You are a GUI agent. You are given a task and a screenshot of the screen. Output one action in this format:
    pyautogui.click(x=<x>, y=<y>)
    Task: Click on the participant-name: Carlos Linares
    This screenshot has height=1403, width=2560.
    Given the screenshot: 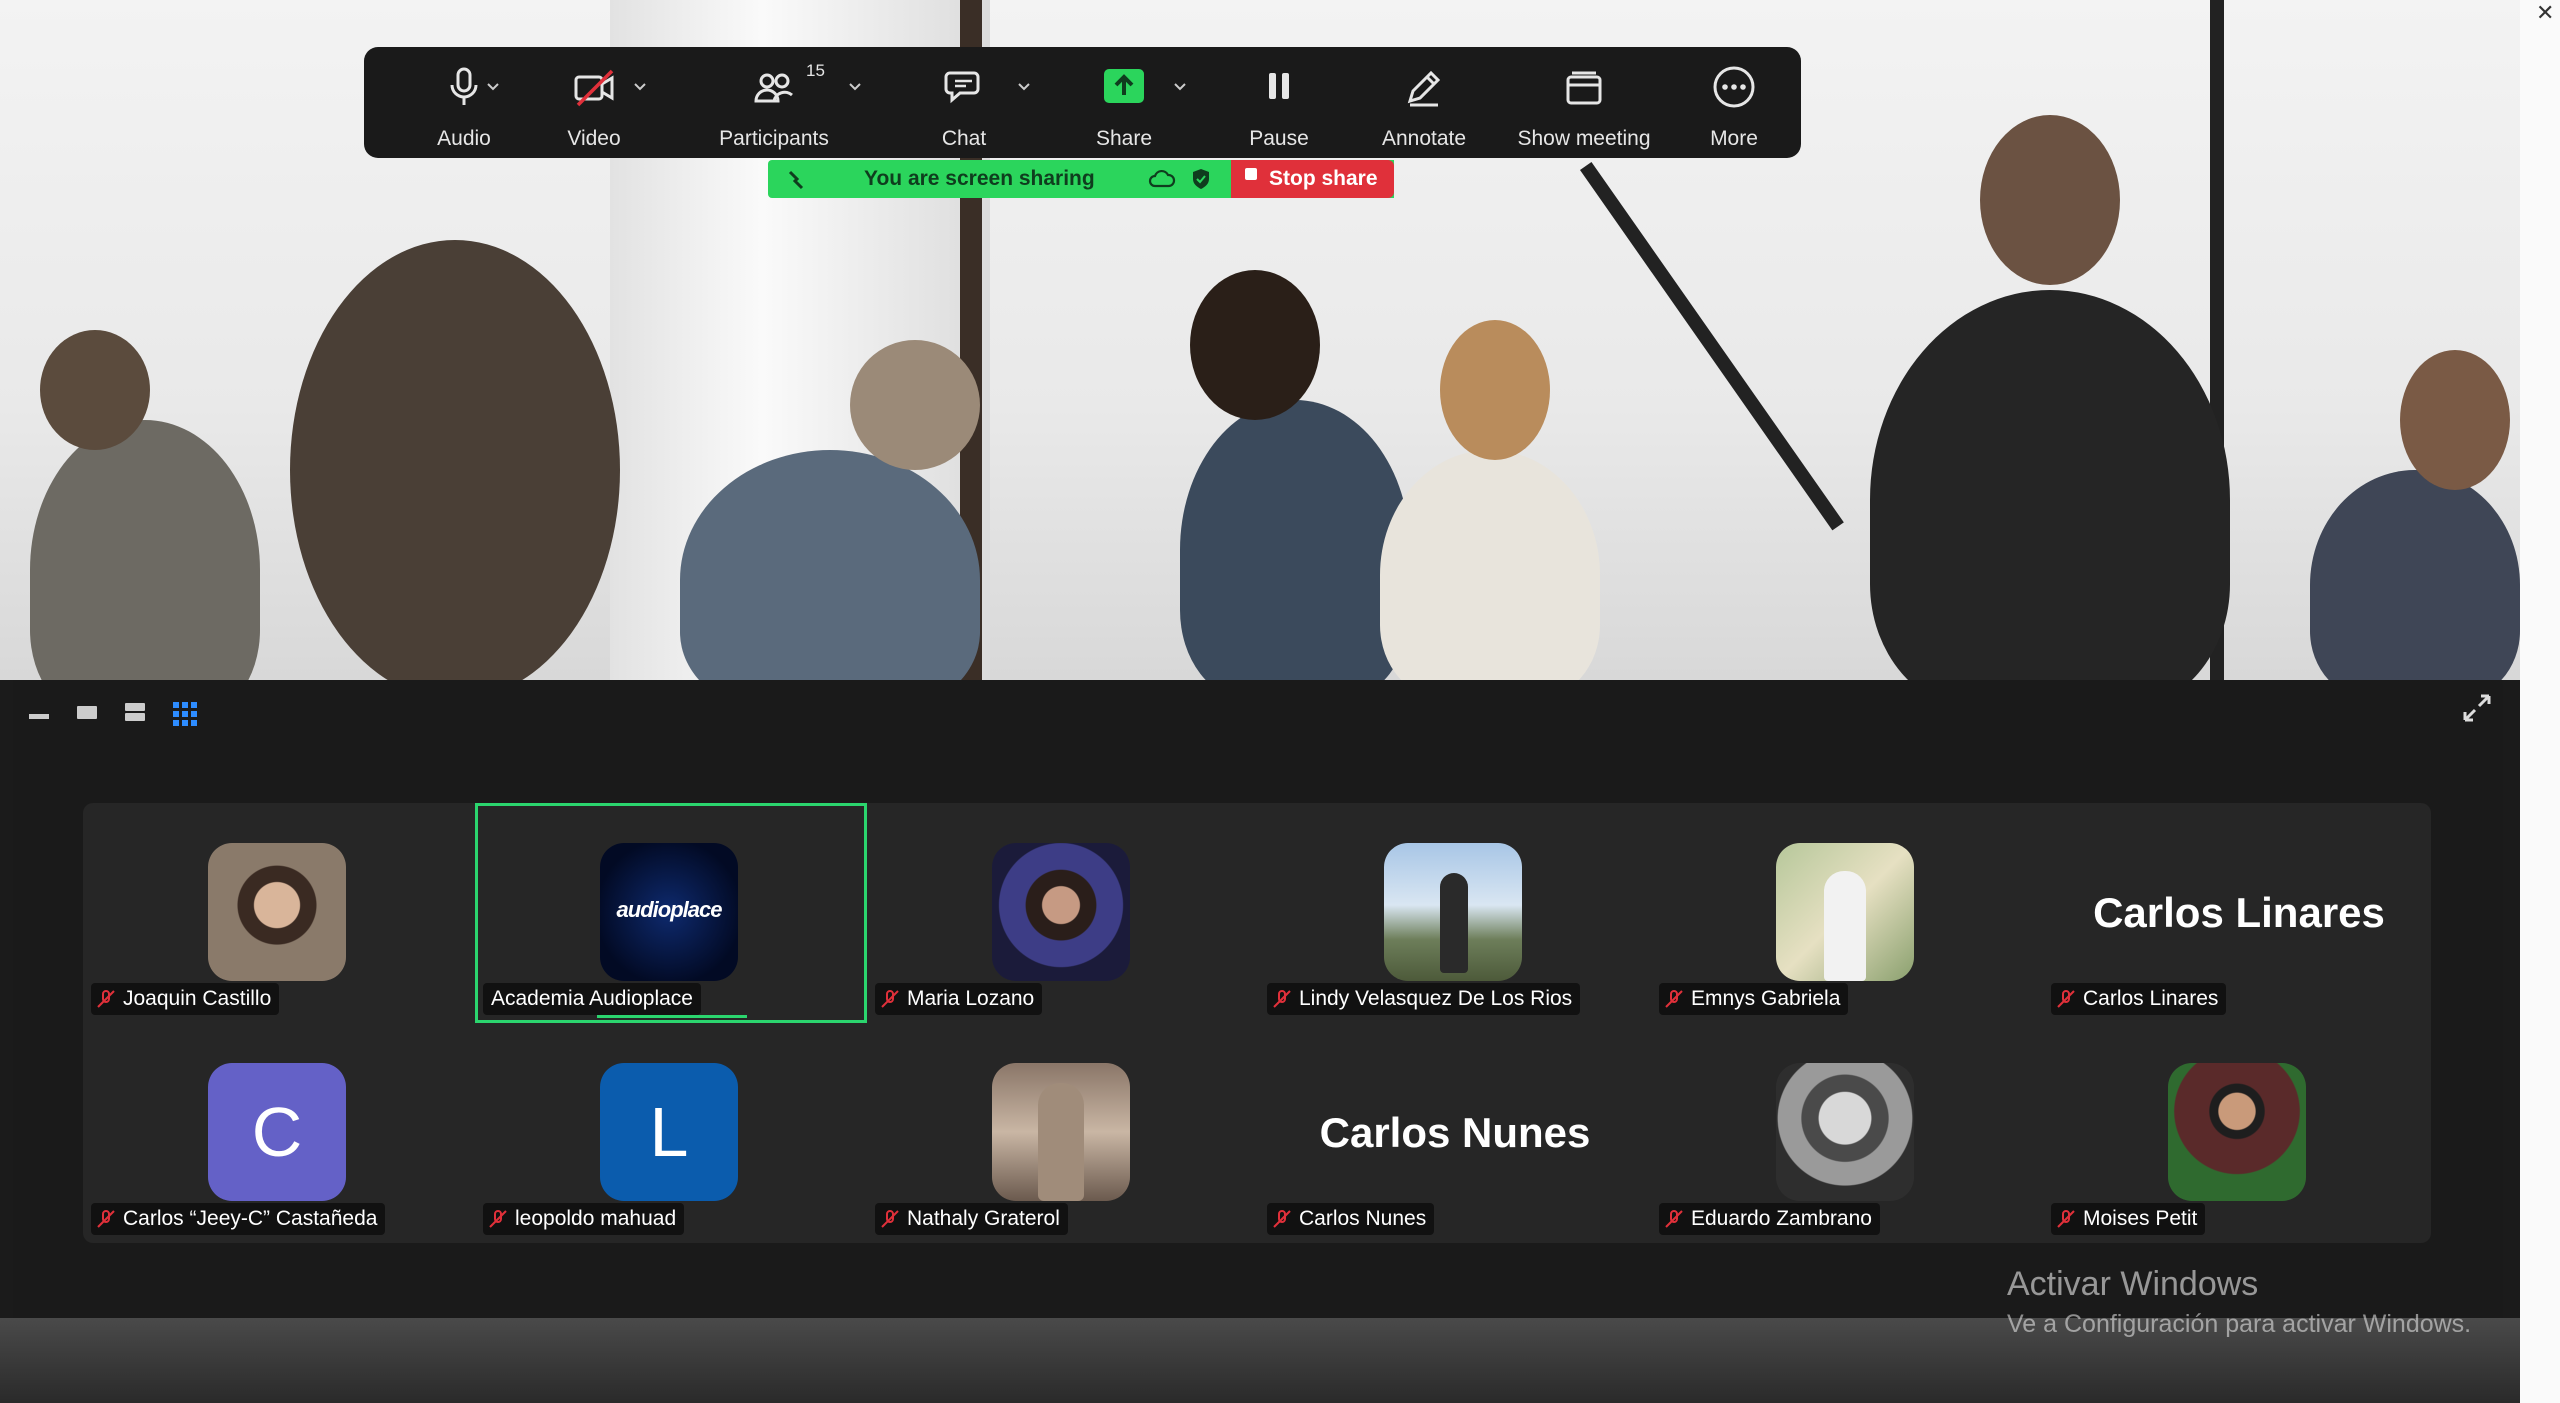 What is the action you would take?
    pyautogui.click(x=2151, y=998)
    